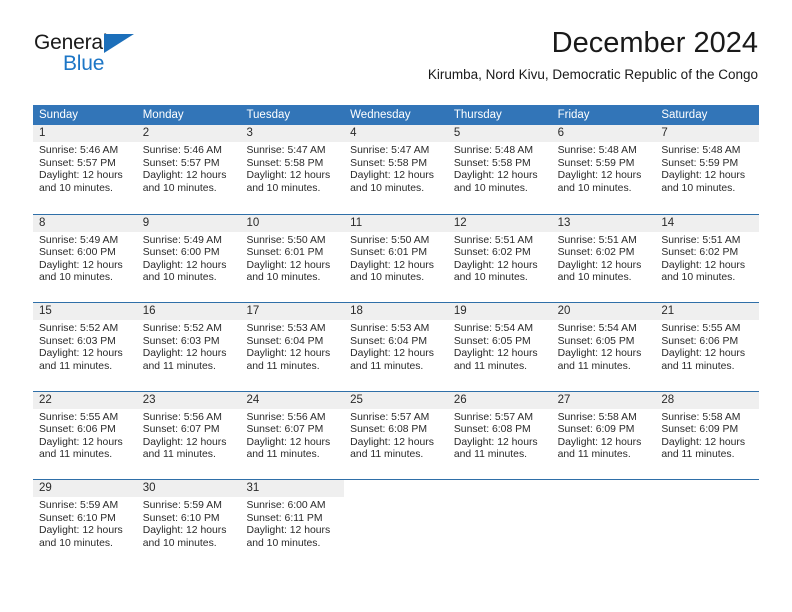 Image resolution: width=792 pixels, height=612 pixels. What do you see at coordinates (388, 253) in the screenshot?
I see `sunset-text: Sunset: 6:01 PM` at bounding box center [388, 253].